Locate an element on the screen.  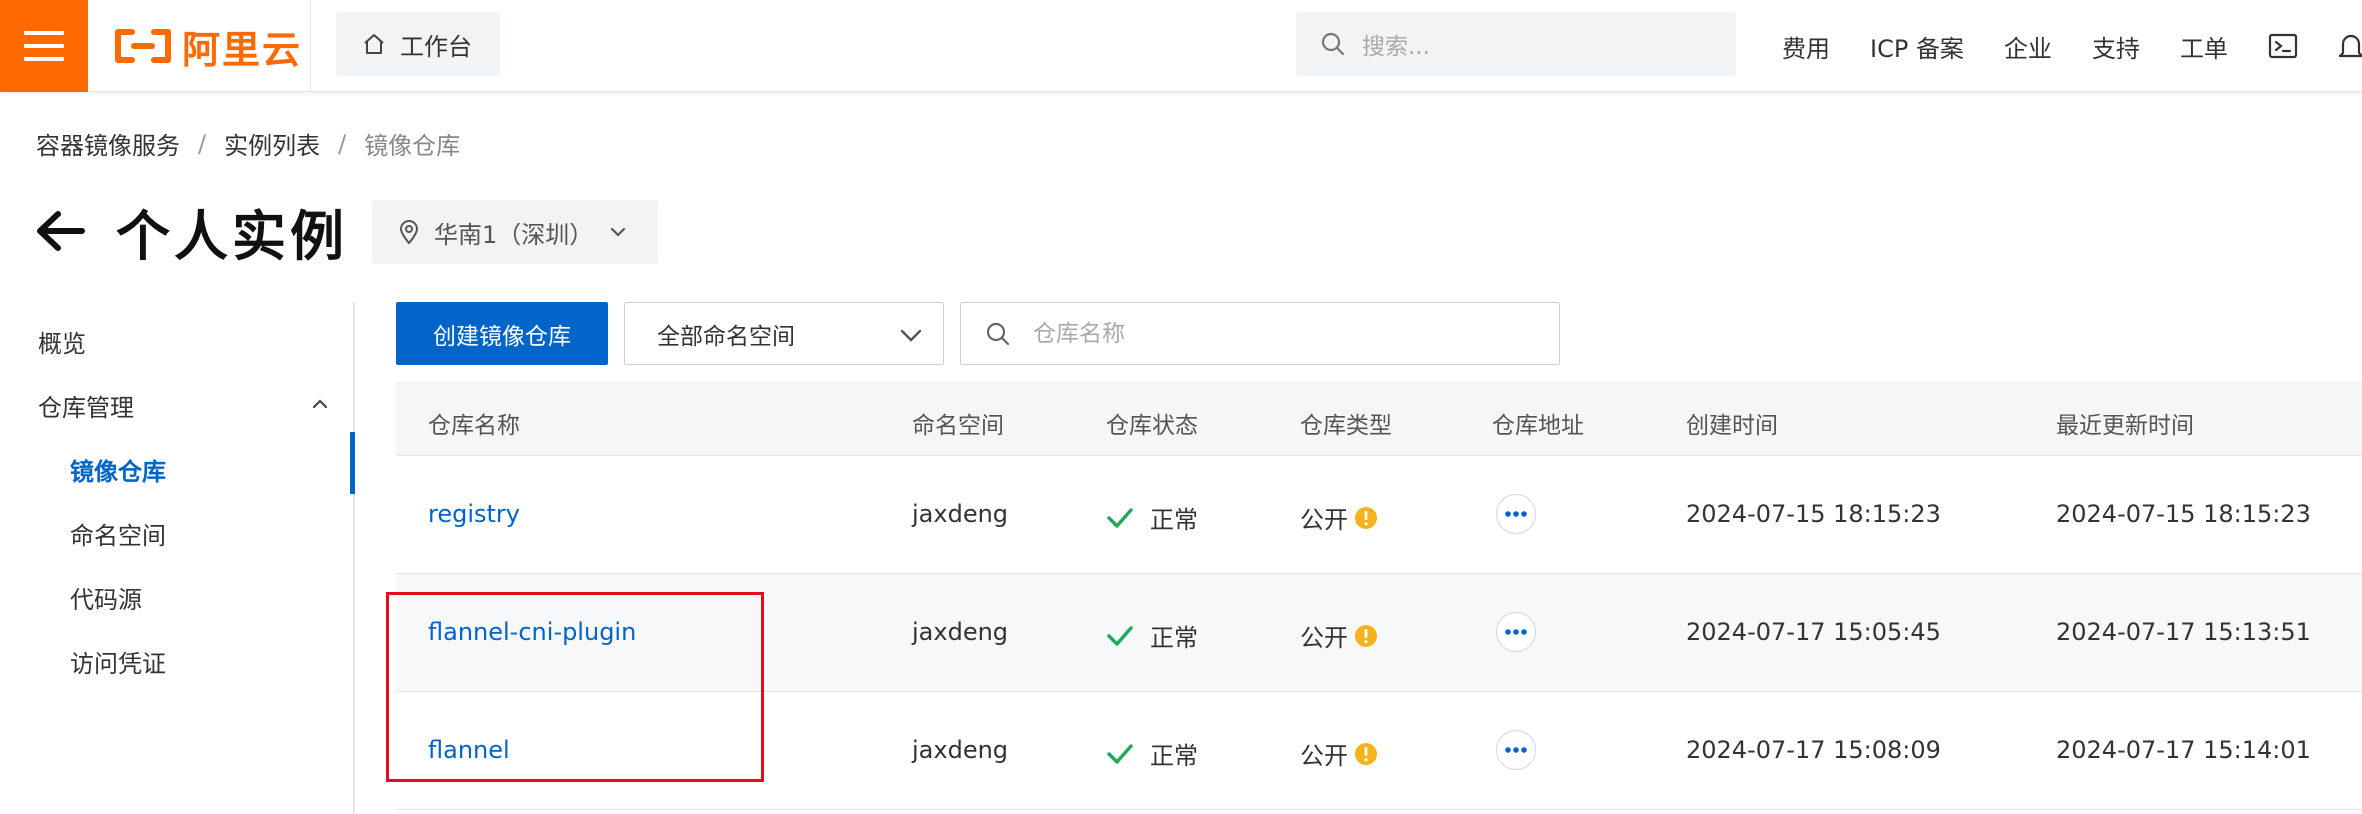
region-selector: 华南1（深圳） is located at coordinates (515, 232).